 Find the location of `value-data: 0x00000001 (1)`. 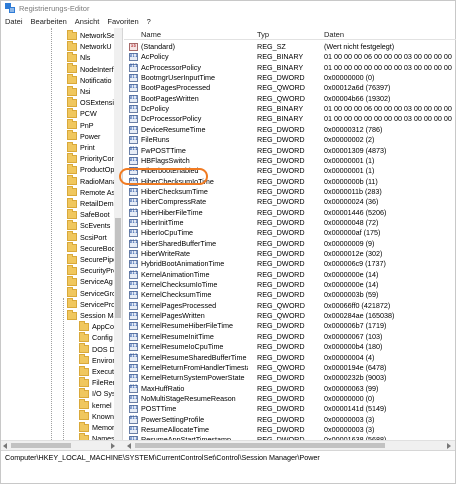

value-data: 0x00000001 (1) is located at coordinates (349, 160).